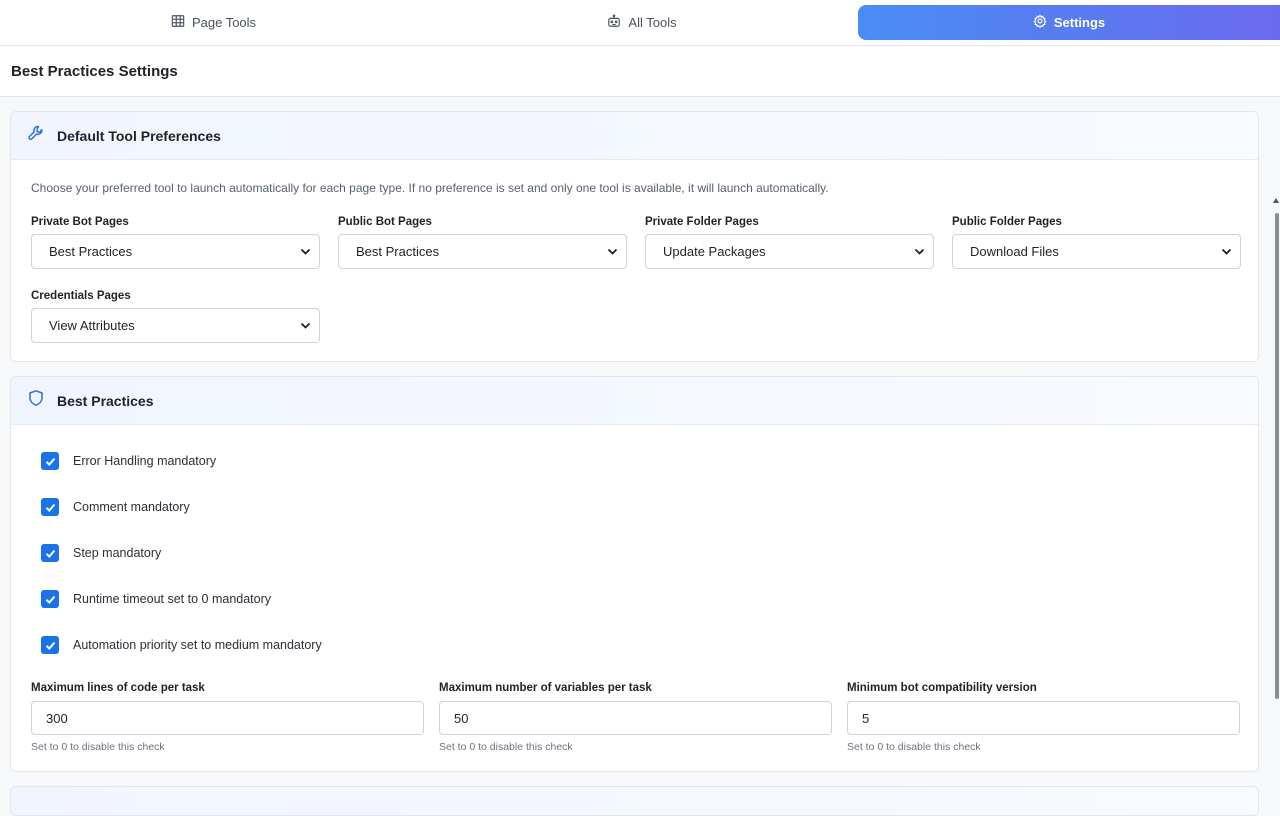 The image size is (1280, 816). What do you see at coordinates (145, 461) in the screenshot?
I see `checkbox-label: Error Handling mandatory` at bounding box center [145, 461].